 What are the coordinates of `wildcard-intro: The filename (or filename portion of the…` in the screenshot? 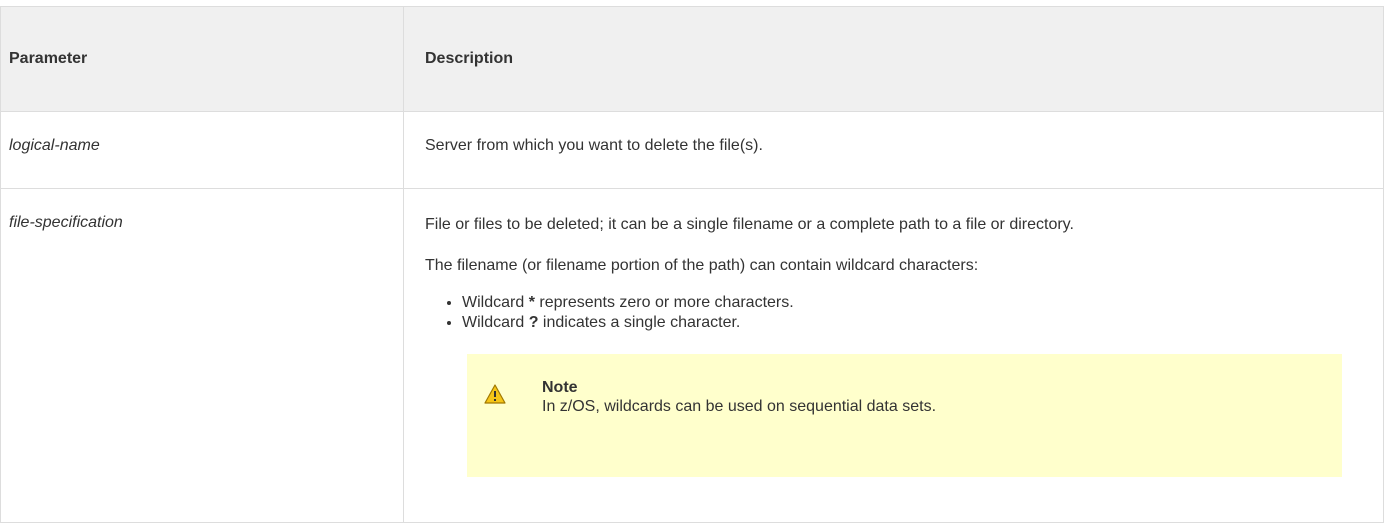 It's located at (702, 265).